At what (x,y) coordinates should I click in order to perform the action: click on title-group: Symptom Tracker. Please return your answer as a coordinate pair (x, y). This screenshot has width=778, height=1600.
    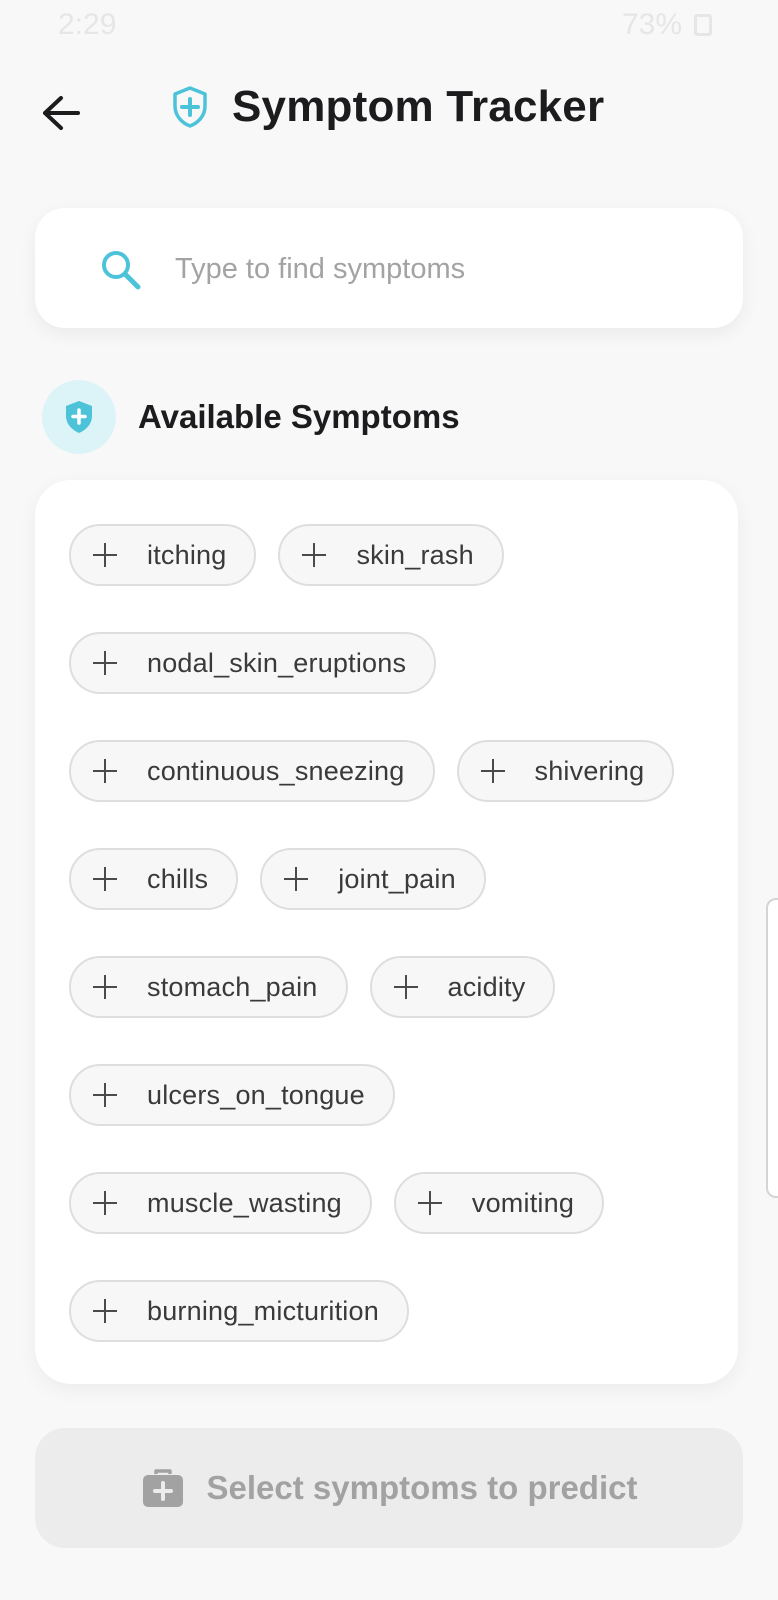
    Looking at the image, I should click on (387, 107).